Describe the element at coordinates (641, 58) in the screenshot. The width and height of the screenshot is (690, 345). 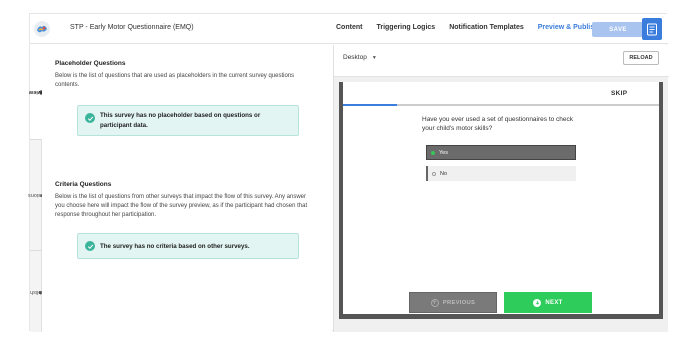
I see `reload-button: RELOAD` at that location.